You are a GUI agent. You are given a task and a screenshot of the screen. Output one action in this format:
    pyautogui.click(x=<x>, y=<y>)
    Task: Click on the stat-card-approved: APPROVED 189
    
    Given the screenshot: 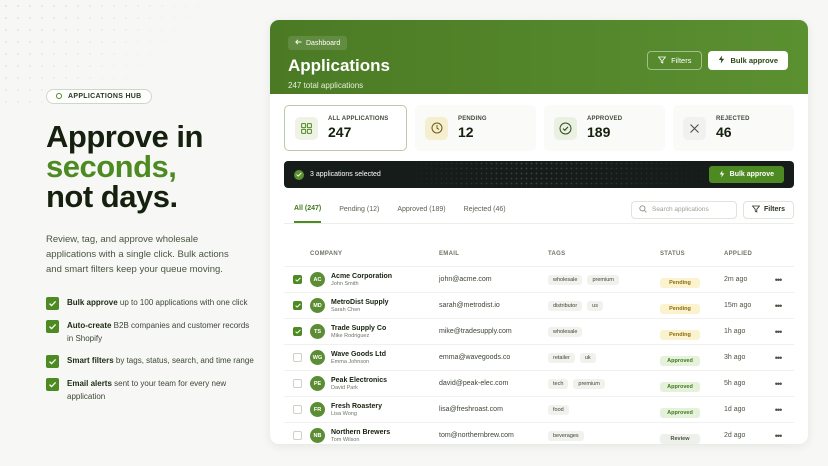 What is the action you would take?
    pyautogui.click(x=604, y=128)
    